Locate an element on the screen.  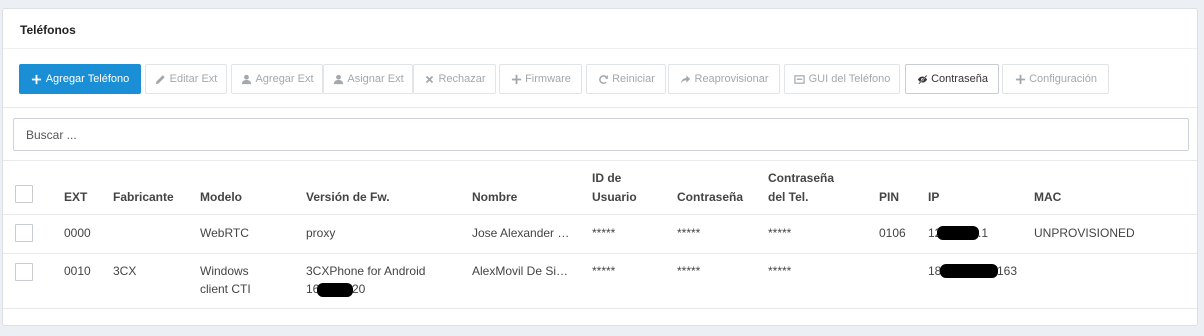
restart-label: Reiniciar is located at coordinates (633, 79).